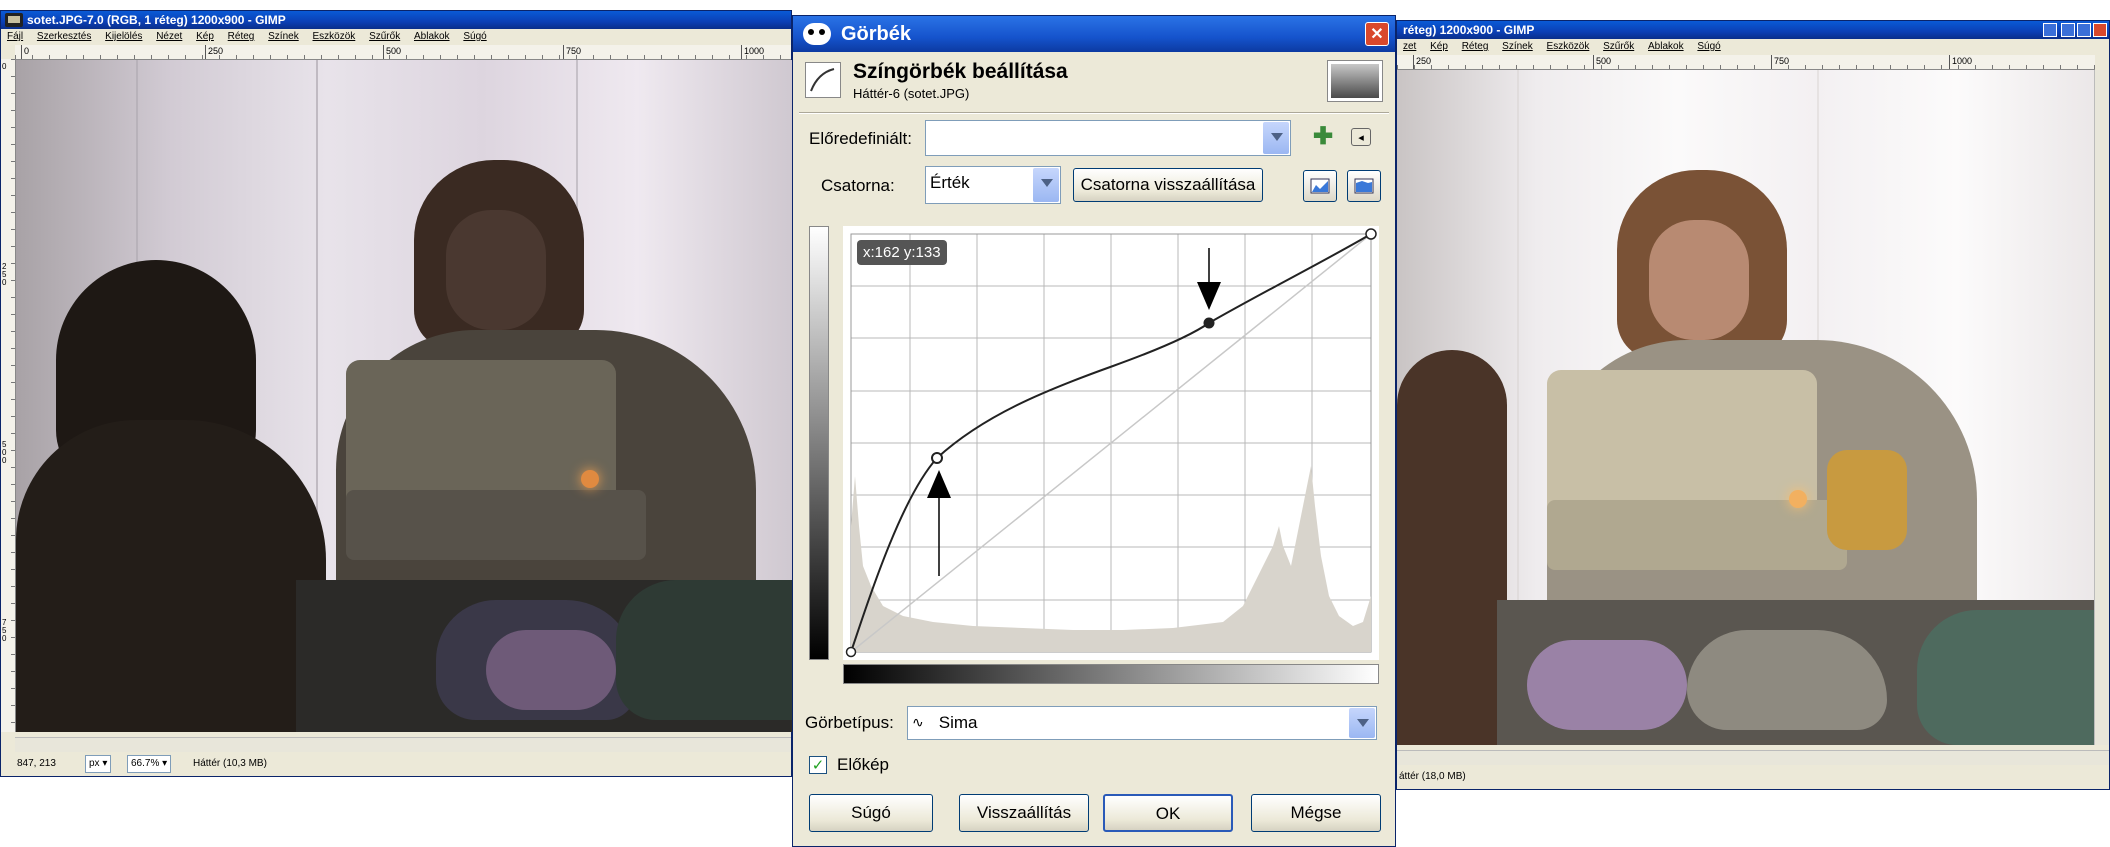 The height and width of the screenshot is (847, 2110). Describe the element at coordinates (1361, 137) in the screenshot. I see `preset-menu-icon: ◂` at that location.